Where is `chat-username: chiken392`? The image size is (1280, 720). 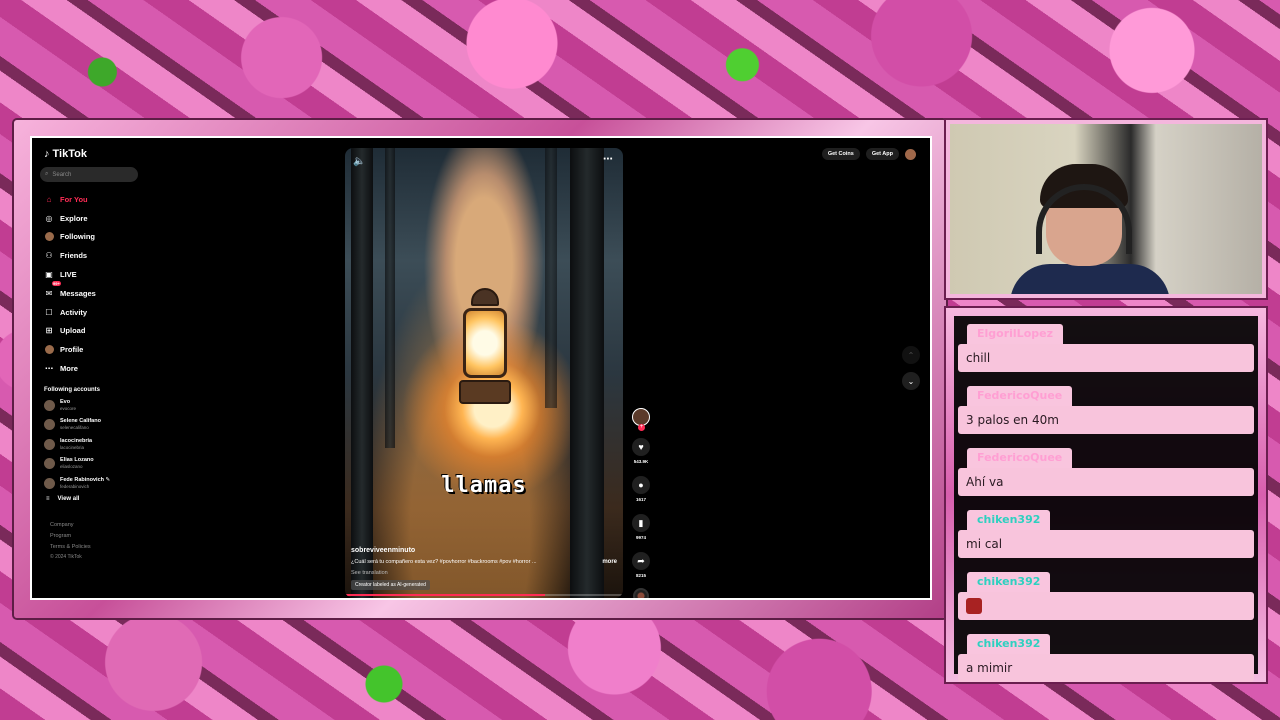 chat-username: chiken392 is located at coordinates (1009, 644).